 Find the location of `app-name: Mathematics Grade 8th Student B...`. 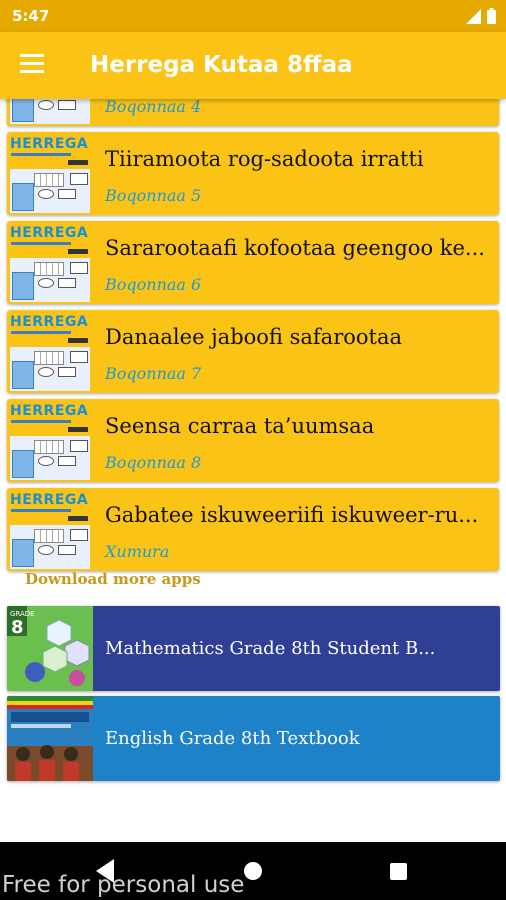

app-name: Mathematics Grade 8th Student B... is located at coordinates (270, 648).